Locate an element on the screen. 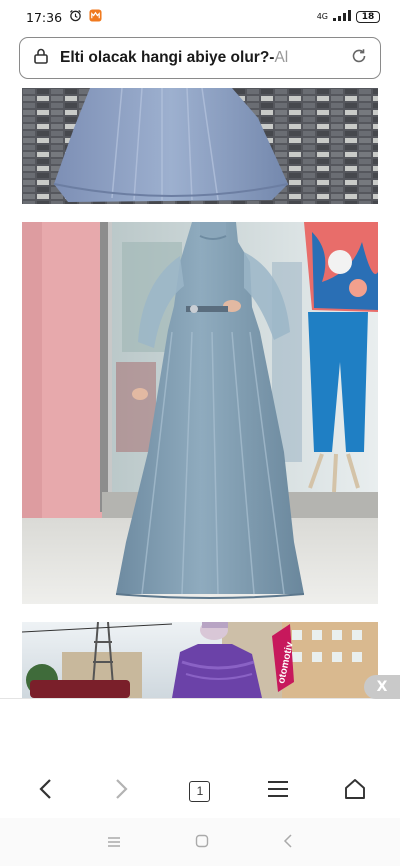  status-bar: 17:36 4G 18 is located at coordinates (200, 17).